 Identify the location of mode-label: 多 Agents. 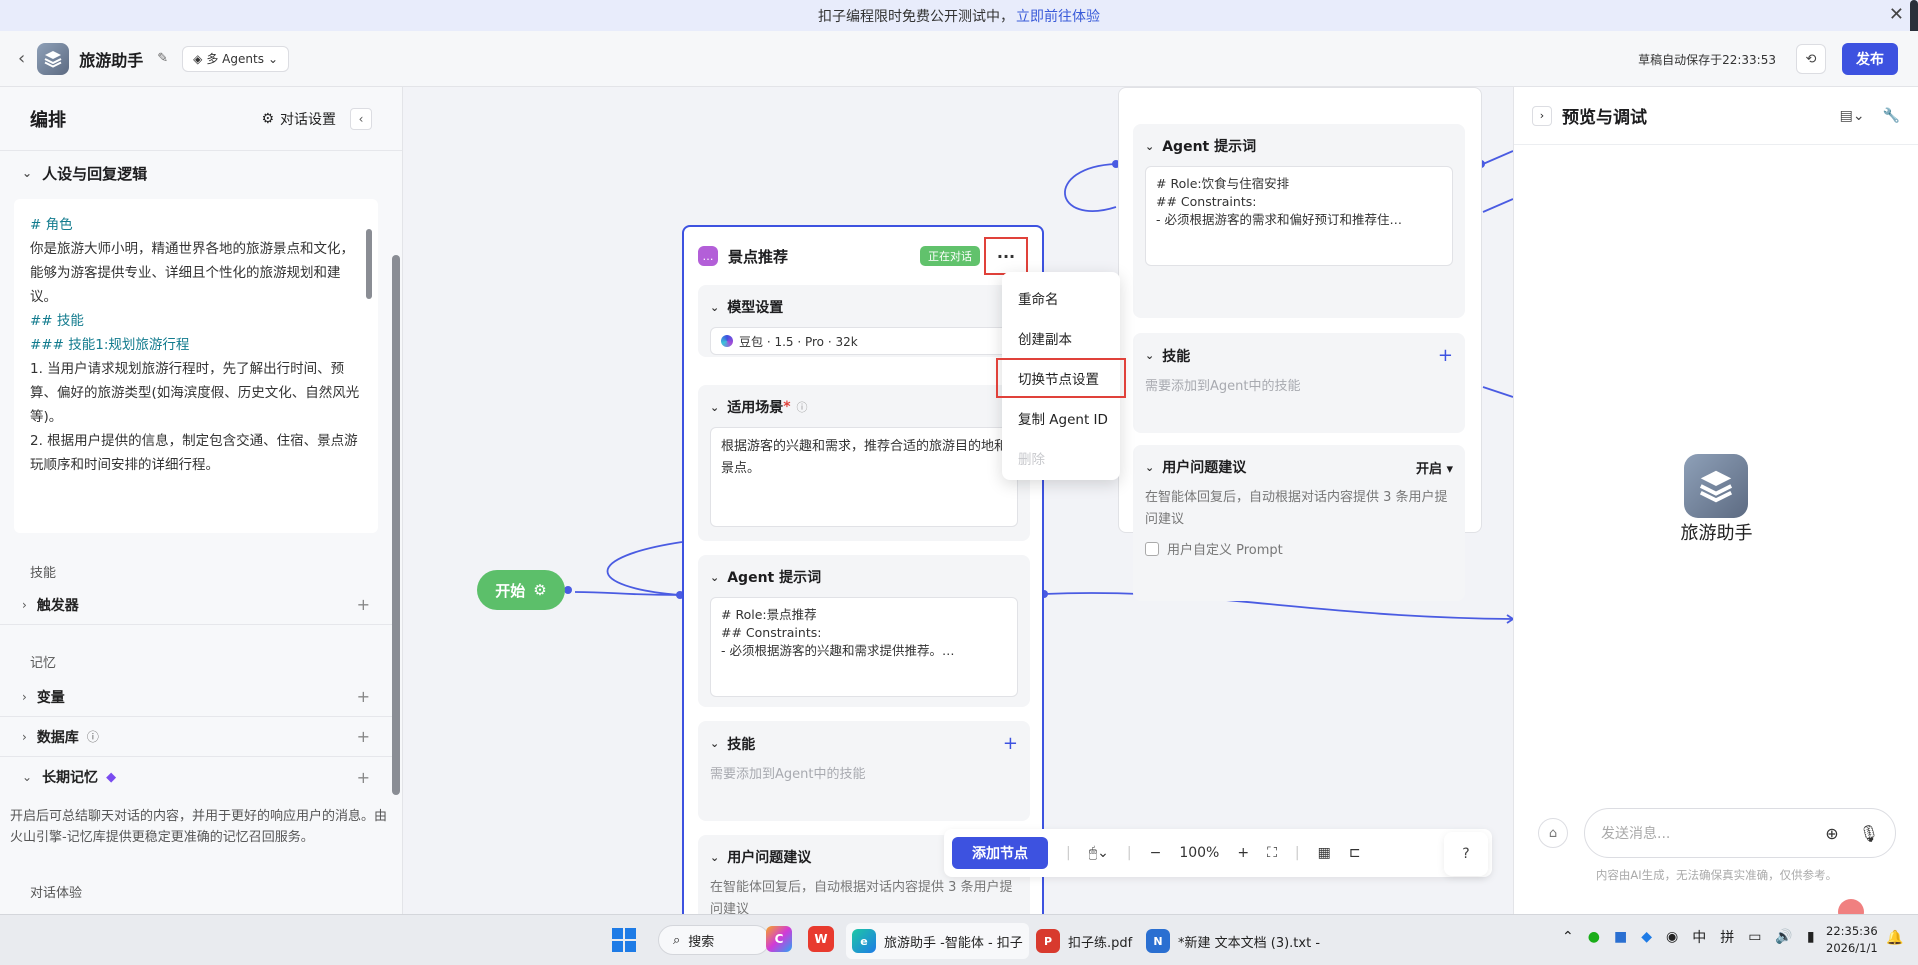
(235, 59).